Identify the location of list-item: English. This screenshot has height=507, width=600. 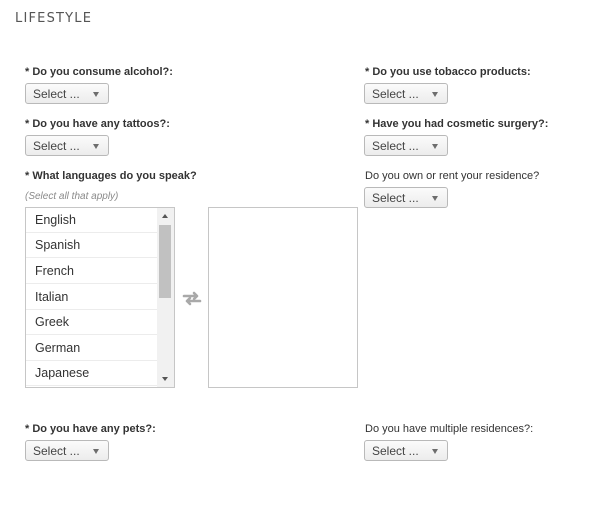
(91, 220).